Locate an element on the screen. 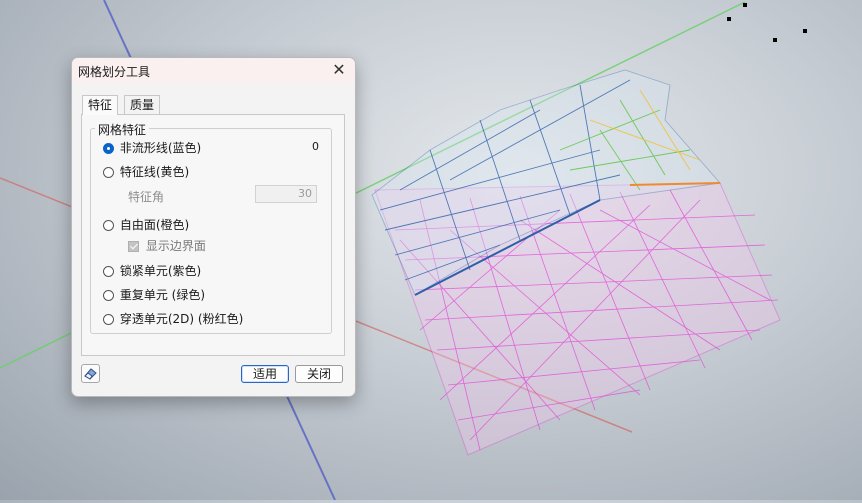 This screenshot has height=503, width=862. option-free-face-label: 自由面(橙色) is located at coordinates (154, 225).